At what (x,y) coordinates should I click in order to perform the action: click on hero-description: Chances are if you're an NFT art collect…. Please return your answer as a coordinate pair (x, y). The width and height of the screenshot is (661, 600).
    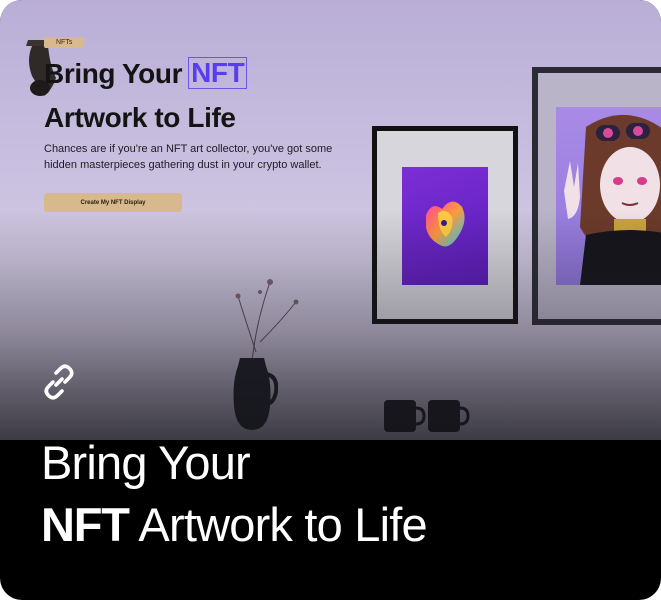
    Looking at the image, I should click on (188, 157).